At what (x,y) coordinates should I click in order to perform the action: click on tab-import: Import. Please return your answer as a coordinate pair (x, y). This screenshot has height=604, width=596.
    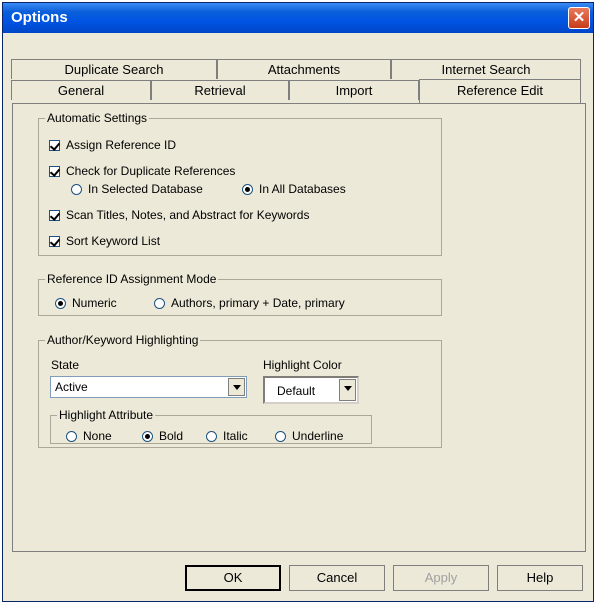
    Looking at the image, I should click on (354, 90).